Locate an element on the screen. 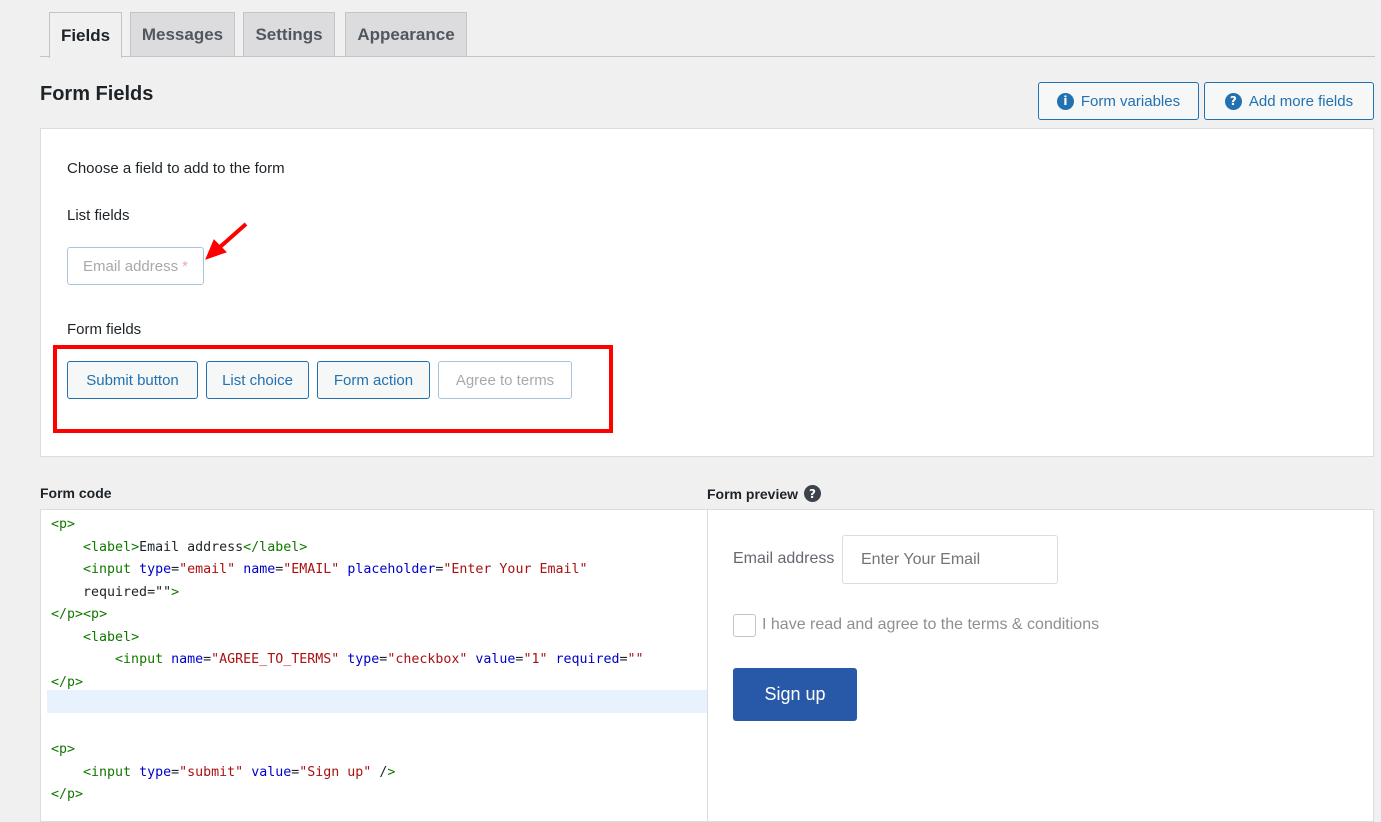 The height and width of the screenshot is (822, 1381). code-line: </p><p> is located at coordinates (79, 614).